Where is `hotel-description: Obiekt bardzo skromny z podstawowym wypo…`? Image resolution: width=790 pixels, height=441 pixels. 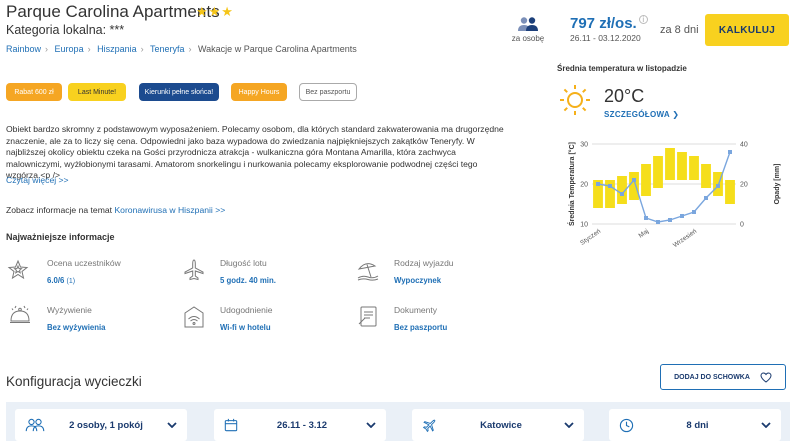 hotel-description: Obiekt bardzo skromny z podstawowym wypo… is located at coordinates (255, 152).